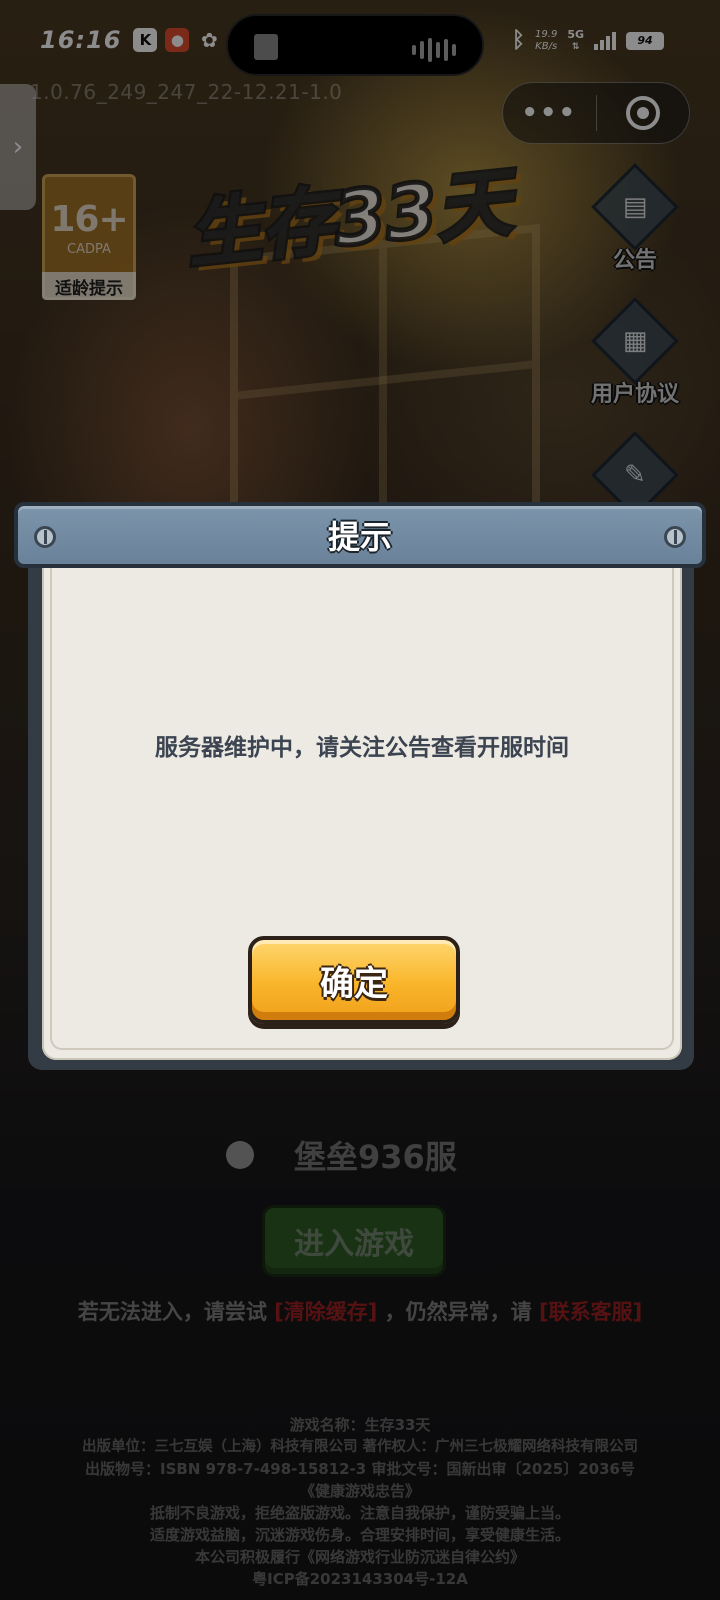  I want to click on dialog-message: 服务器维护中，请关注公告查看开服时间, so click(362, 748).